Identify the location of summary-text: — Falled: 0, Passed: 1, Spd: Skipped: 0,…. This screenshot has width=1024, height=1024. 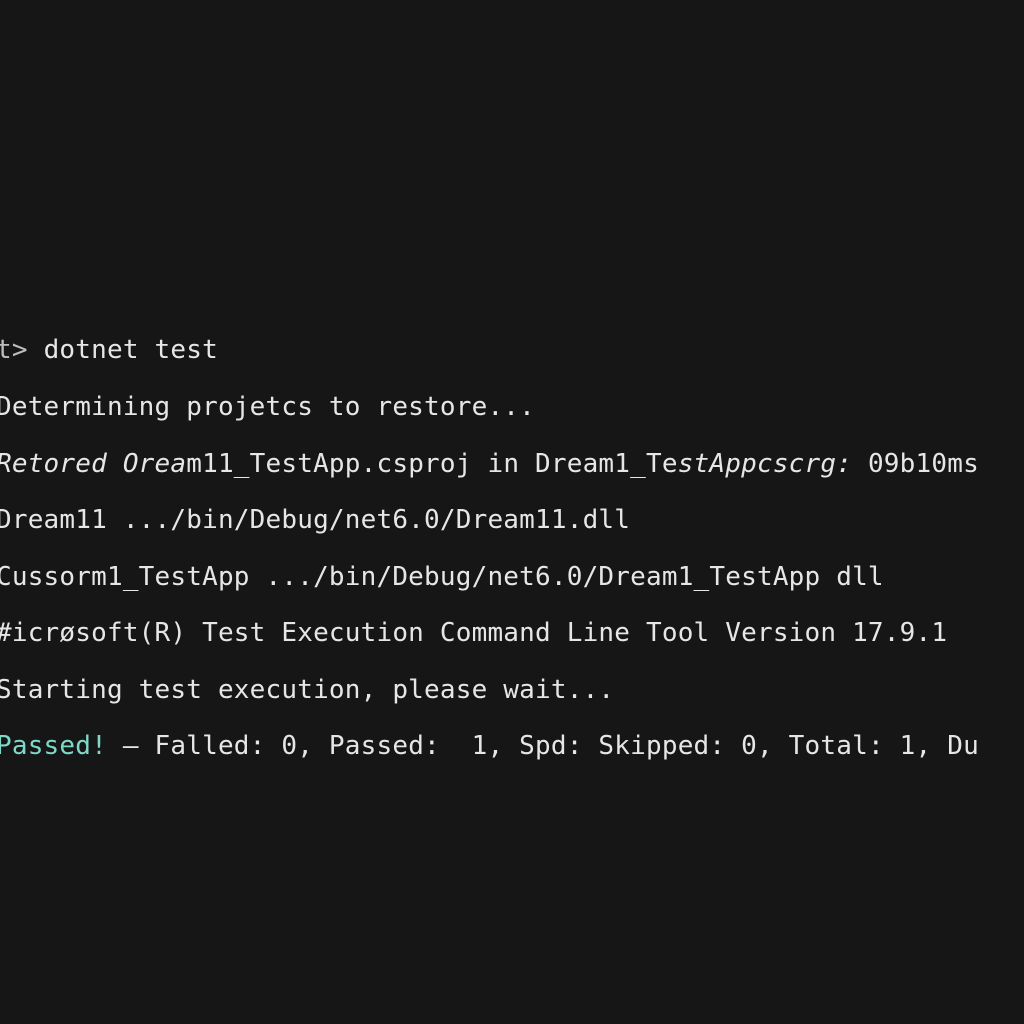
(542, 746).